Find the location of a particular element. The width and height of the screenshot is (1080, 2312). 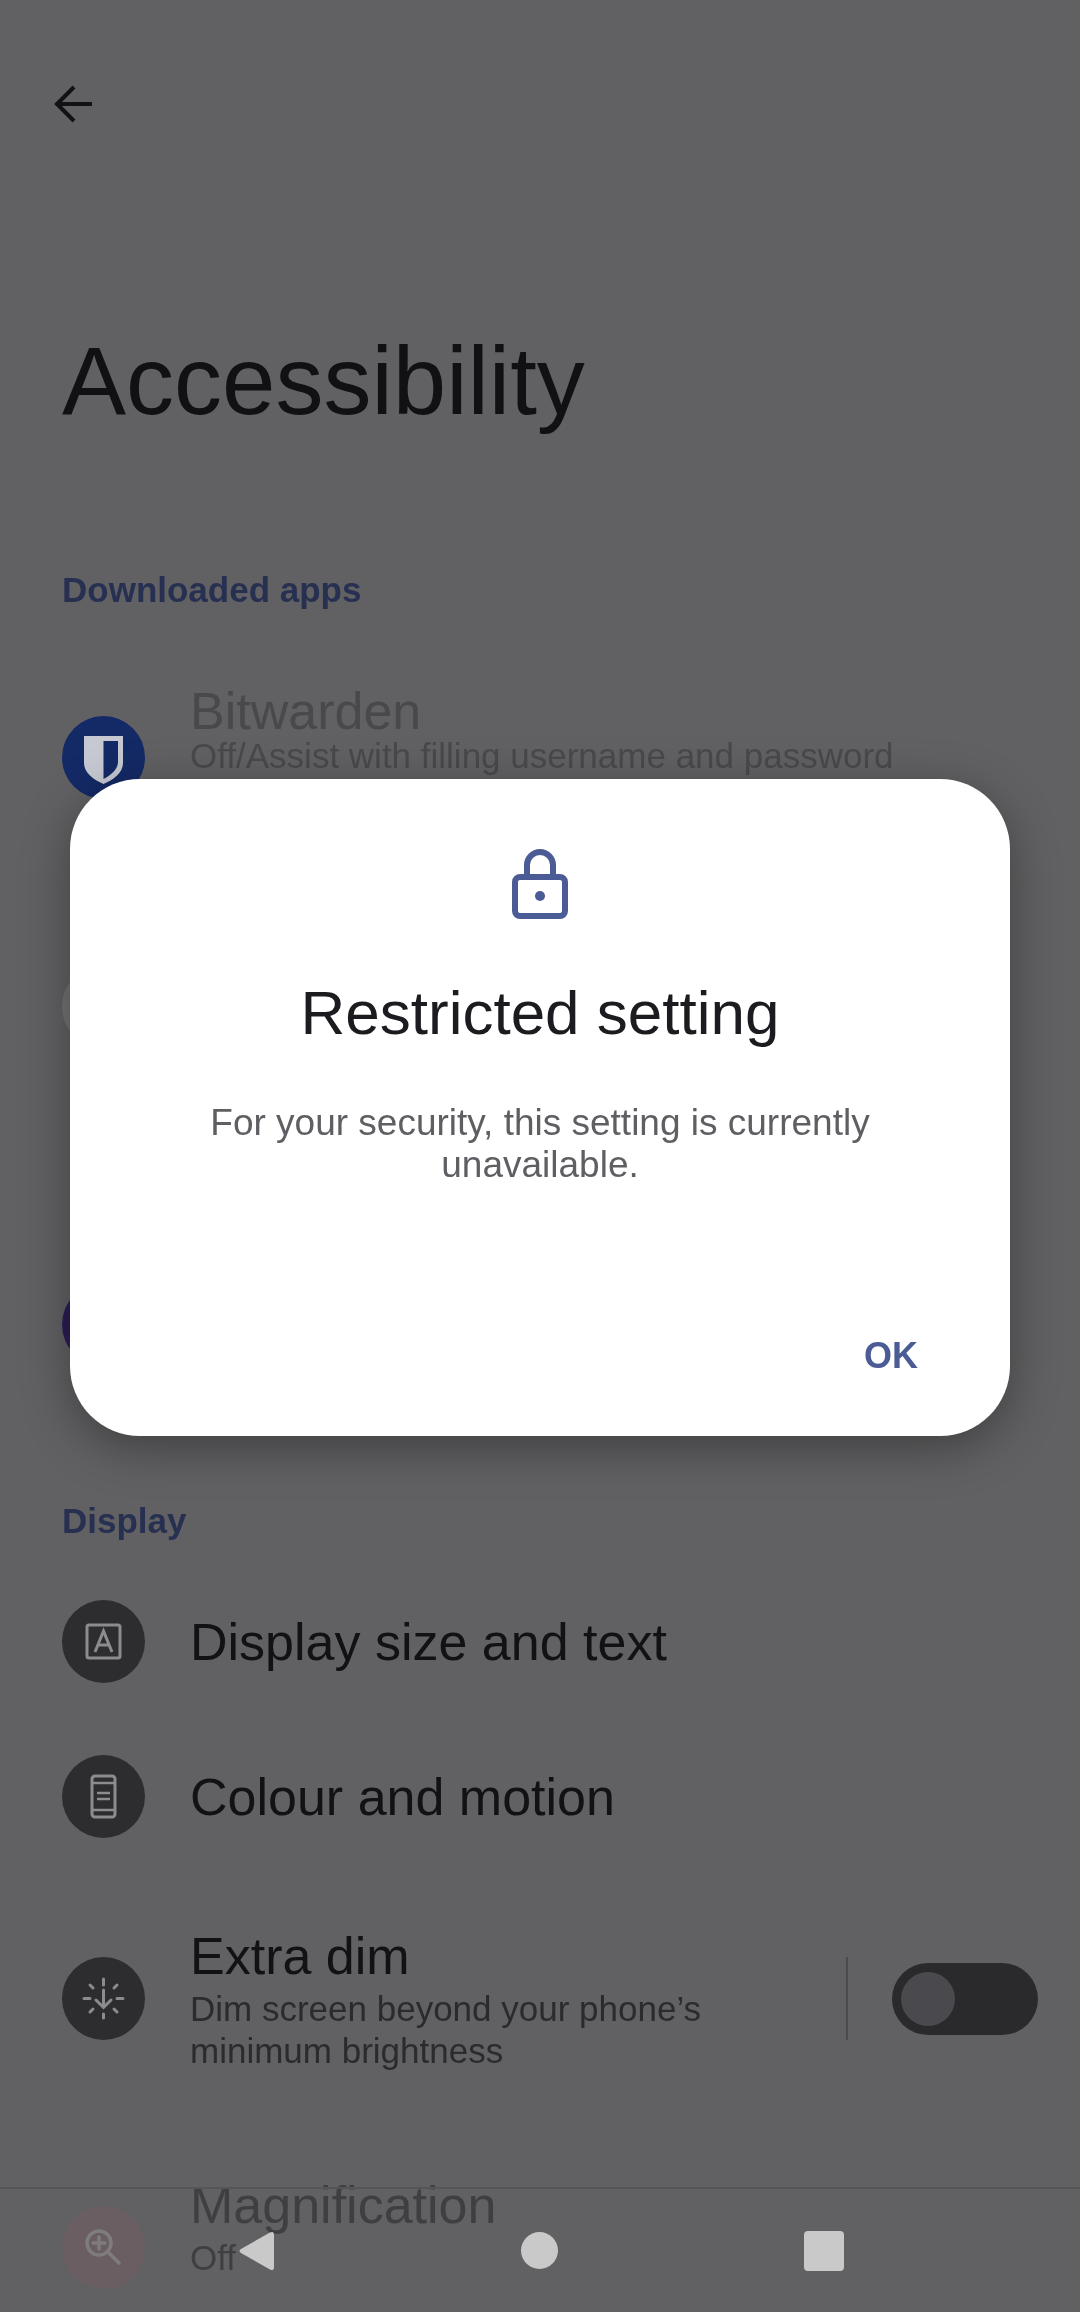

ok-button: OK is located at coordinates (891, 1356).